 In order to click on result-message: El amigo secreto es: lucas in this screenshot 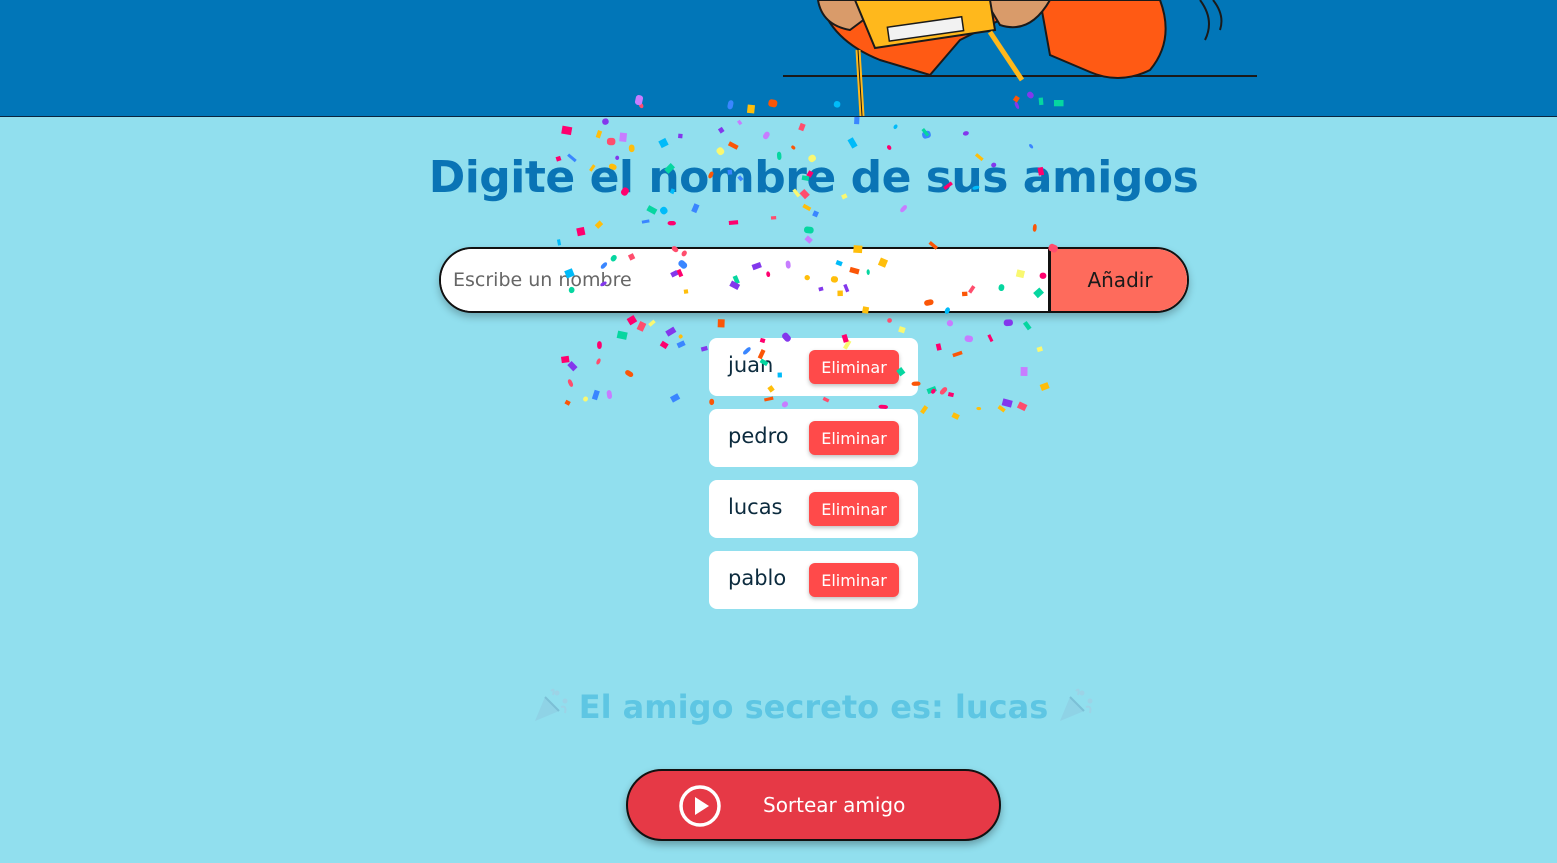, I will do `click(778, 709)`.